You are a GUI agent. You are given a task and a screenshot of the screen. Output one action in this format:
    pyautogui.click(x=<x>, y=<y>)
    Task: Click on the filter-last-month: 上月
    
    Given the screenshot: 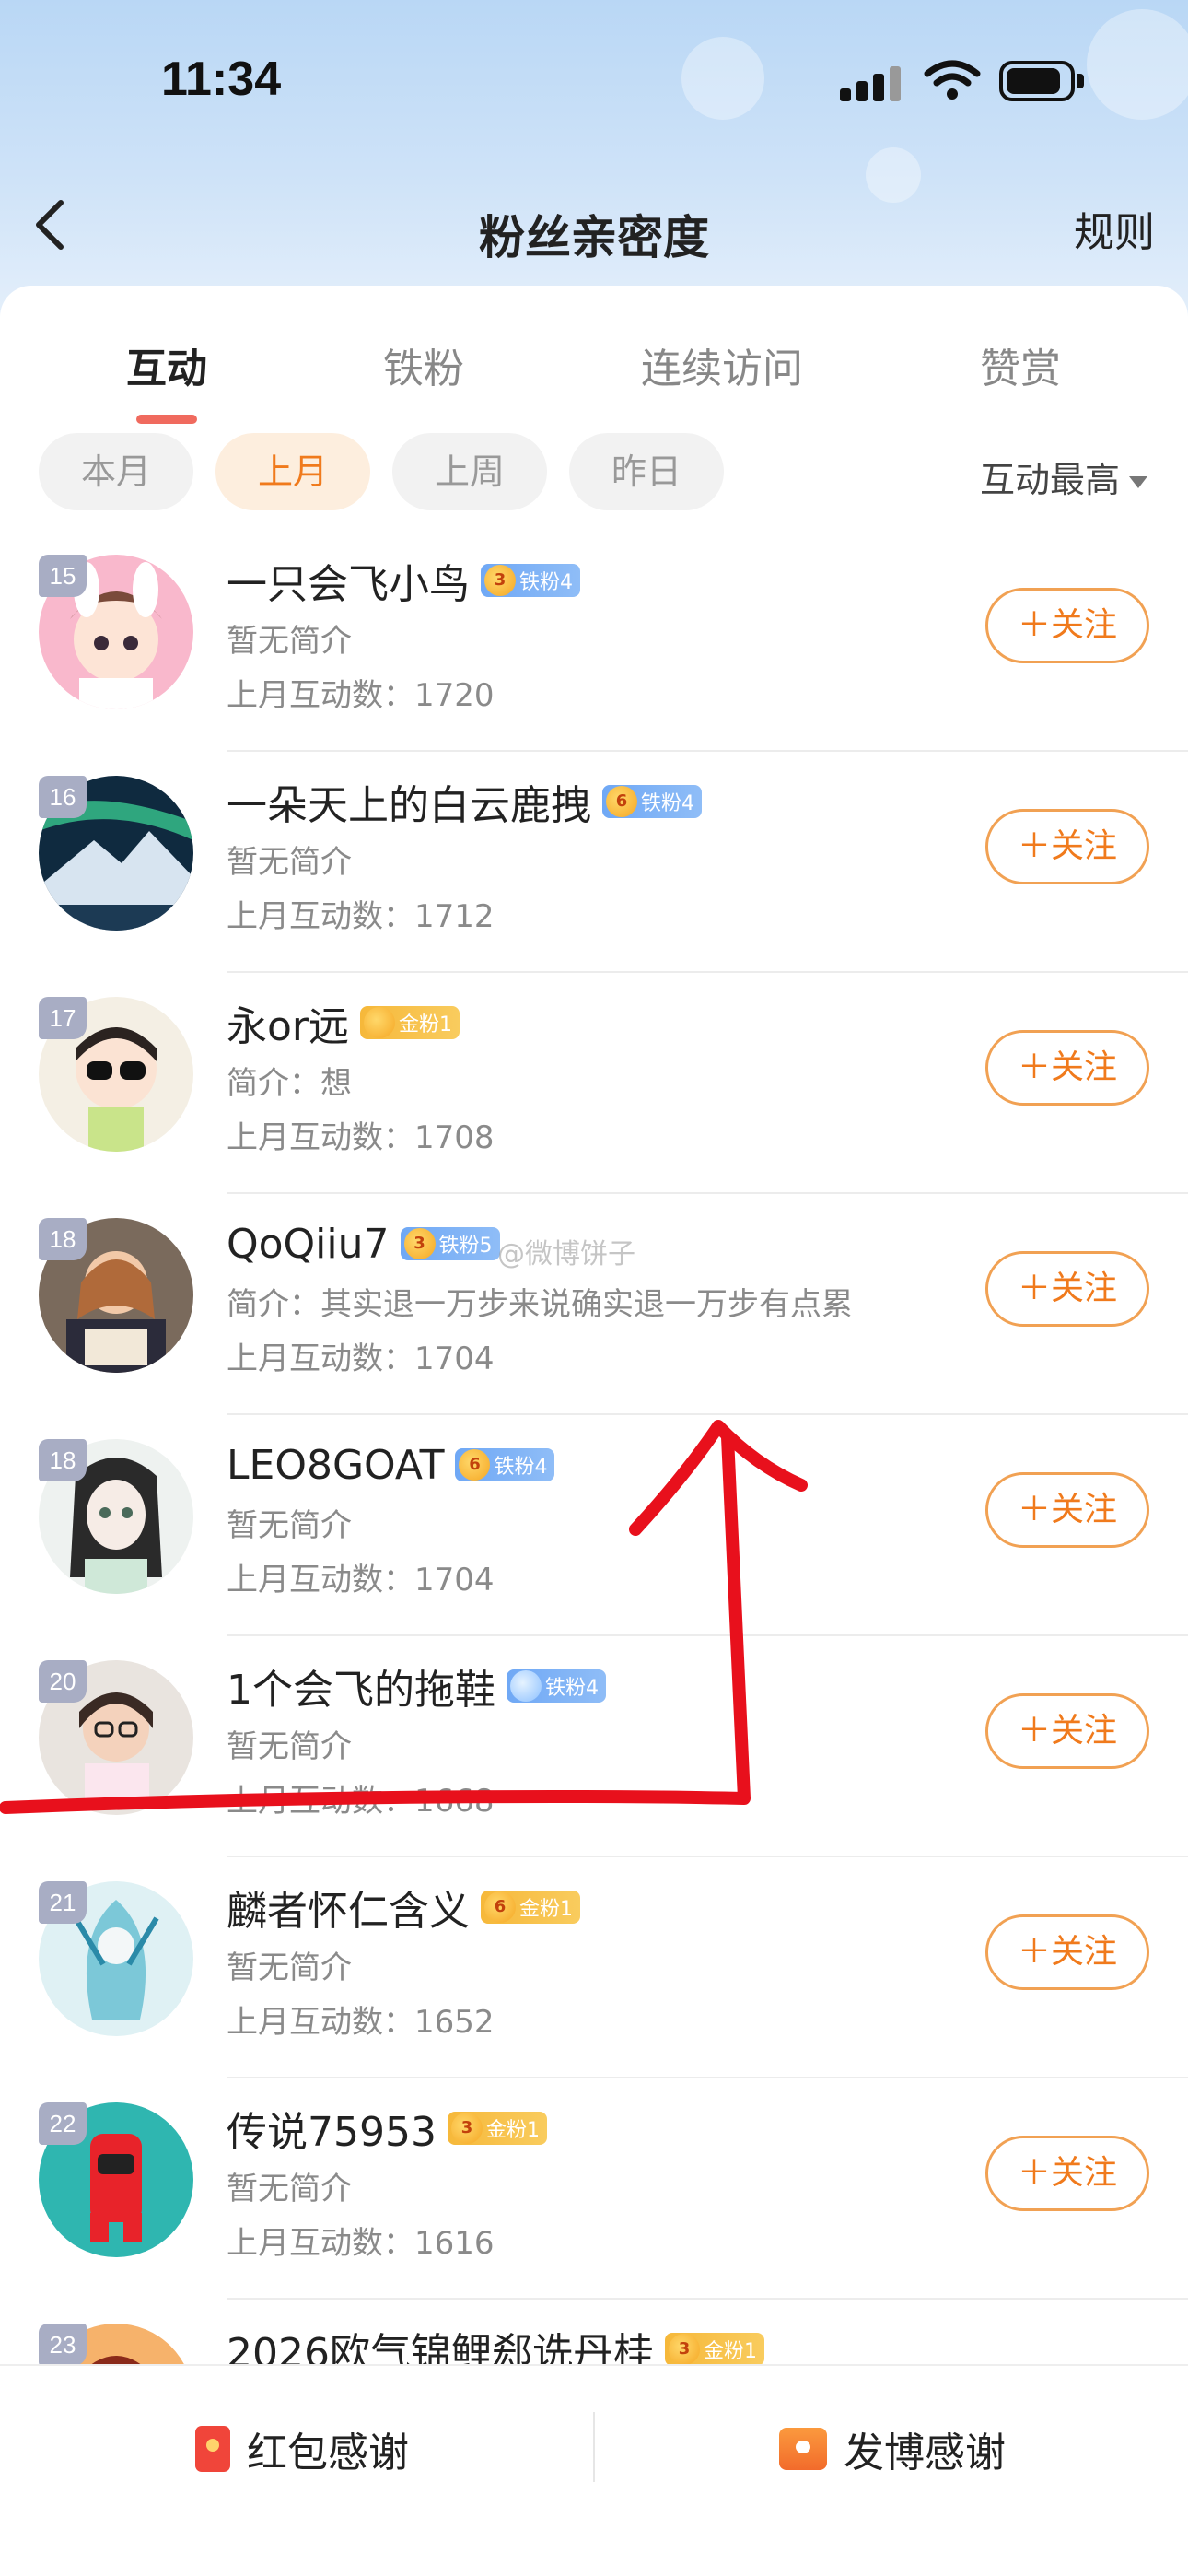 What is the action you would take?
    pyautogui.click(x=292, y=471)
    